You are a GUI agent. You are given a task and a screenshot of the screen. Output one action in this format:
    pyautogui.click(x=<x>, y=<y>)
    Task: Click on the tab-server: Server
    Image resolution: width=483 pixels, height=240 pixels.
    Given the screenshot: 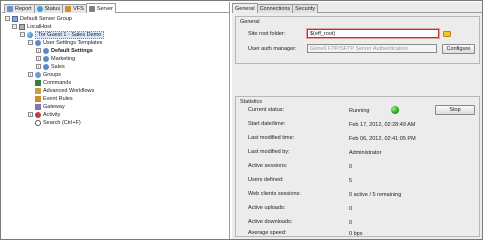 What is the action you would take?
    pyautogui.click(x=101, y=8)
    